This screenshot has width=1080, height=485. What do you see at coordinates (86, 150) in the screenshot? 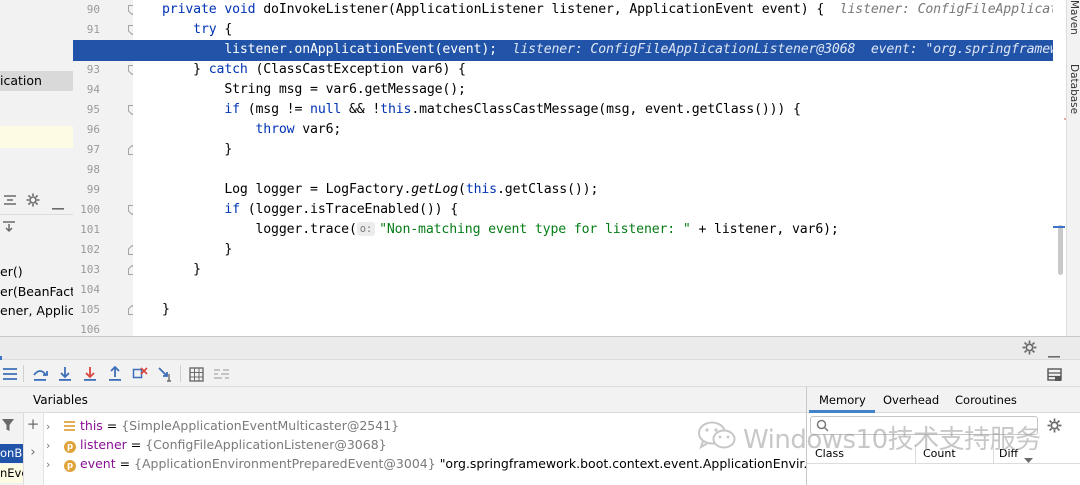
I see `line-number: 97` at bounding box center [86, 150].